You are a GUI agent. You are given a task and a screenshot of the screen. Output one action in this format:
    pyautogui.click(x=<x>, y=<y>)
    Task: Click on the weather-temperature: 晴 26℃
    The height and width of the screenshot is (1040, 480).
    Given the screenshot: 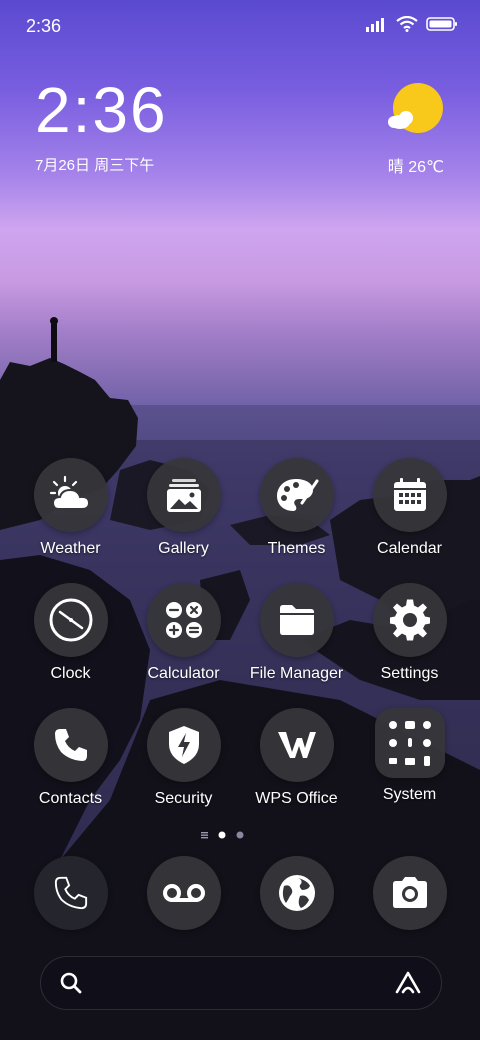 What is the action you would take?
    pyautogui.click(x=415, y=167)
    